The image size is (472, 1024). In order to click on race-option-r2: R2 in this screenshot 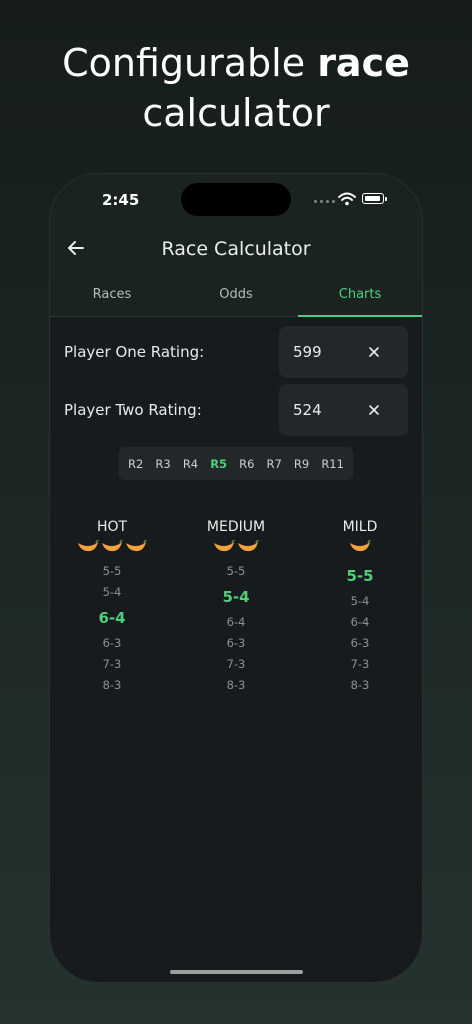, I will do `click(135, 464)`.